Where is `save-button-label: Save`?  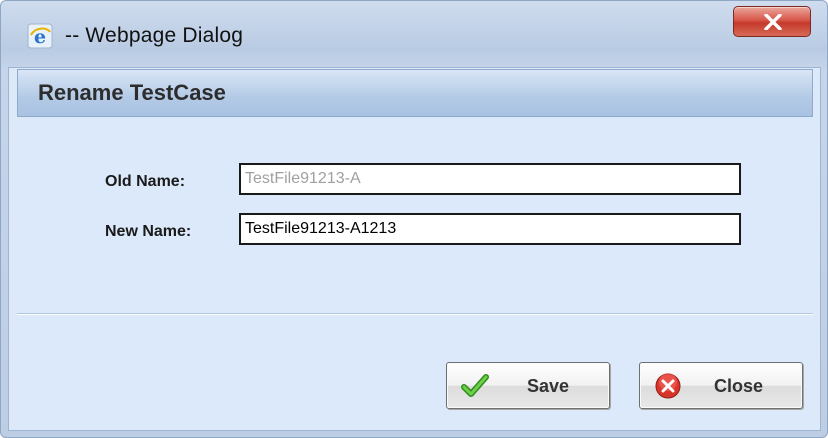
save-button-label: Save is located at coordinates (548, 386).